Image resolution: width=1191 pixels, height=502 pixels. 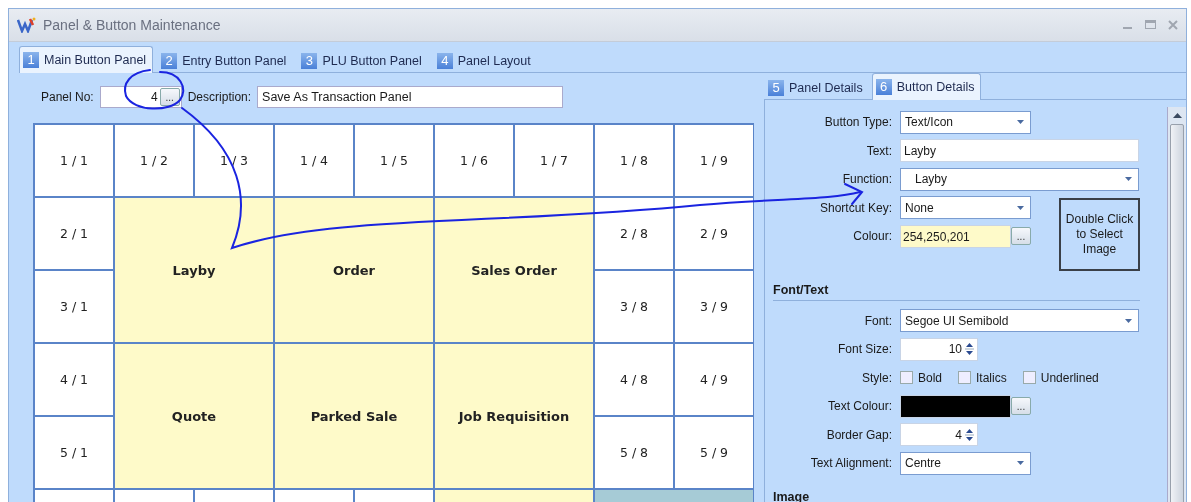 What do you see at coordinates (554, 160) in the screenshot?
I see `panel-button: 1 / 7` at bounding box center [554, 160].